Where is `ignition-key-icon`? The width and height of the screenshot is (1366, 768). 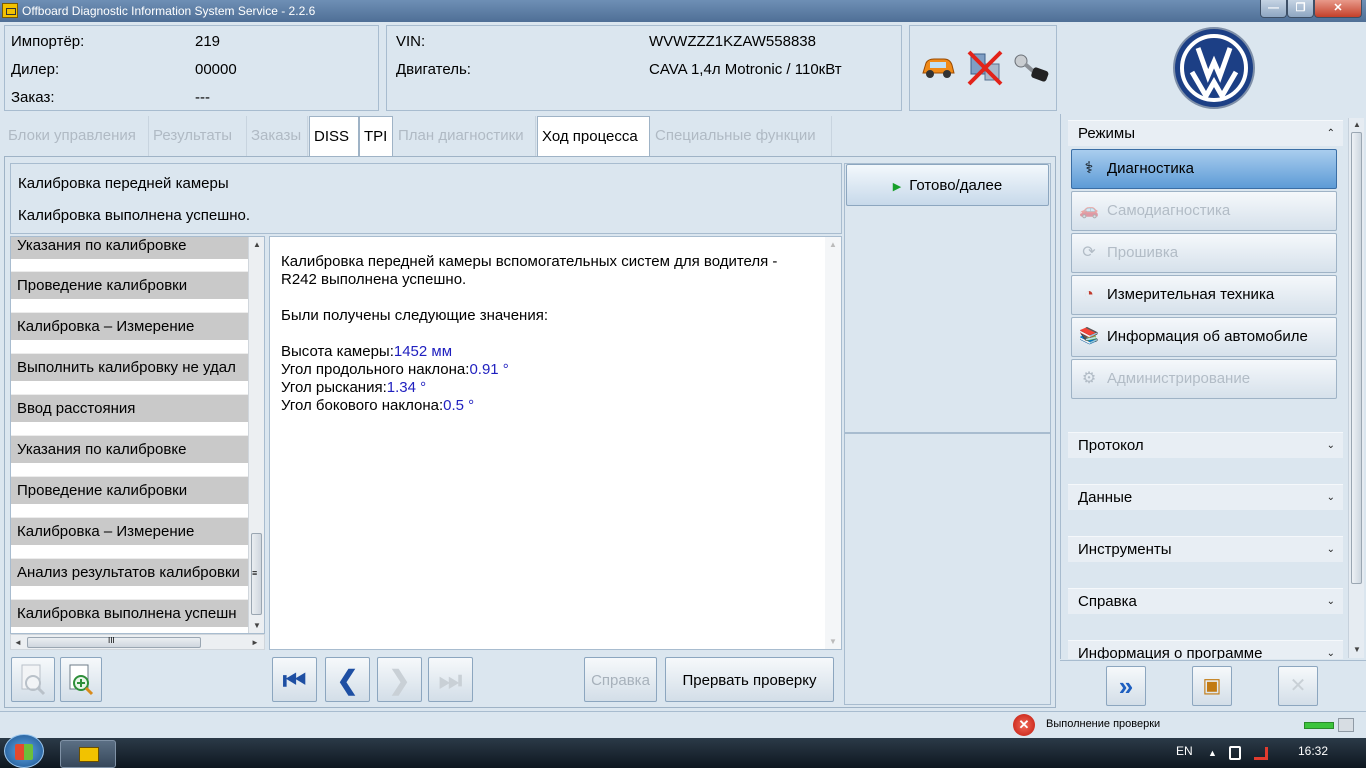 ignition-key-icon is located at coordinates (1031, 68).